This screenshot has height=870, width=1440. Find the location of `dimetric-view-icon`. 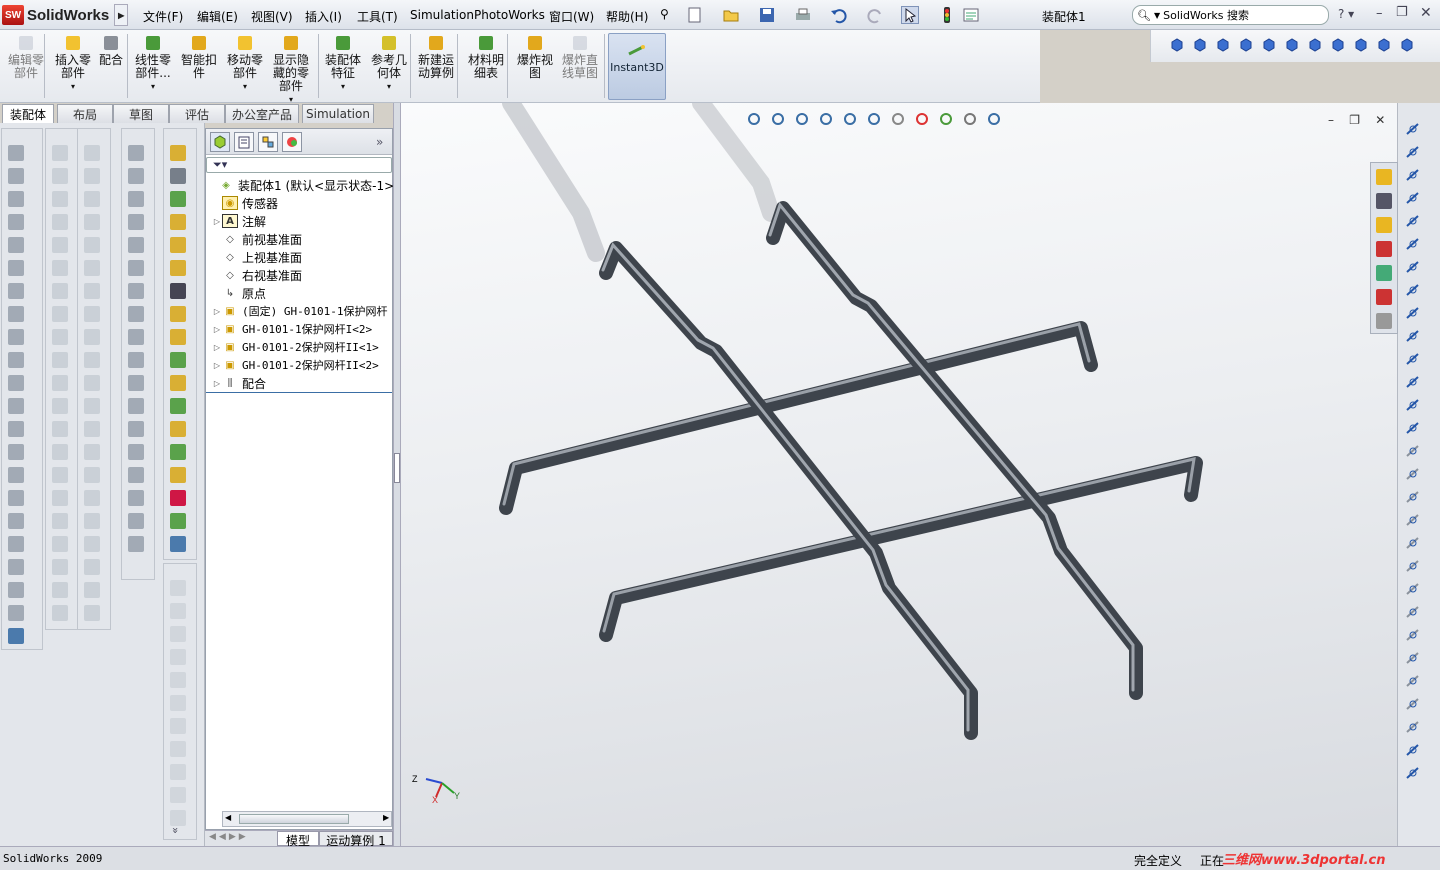

dimetric-view-icon is located at coordinates (1384, 45).